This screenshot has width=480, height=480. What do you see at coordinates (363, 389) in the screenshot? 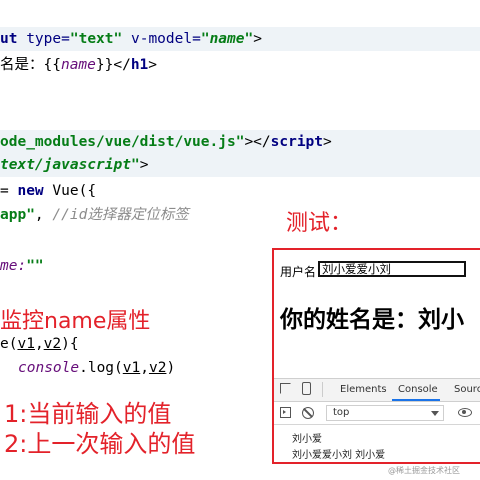
I see `tab-elements: Elements` at bounding box center [363, 389].